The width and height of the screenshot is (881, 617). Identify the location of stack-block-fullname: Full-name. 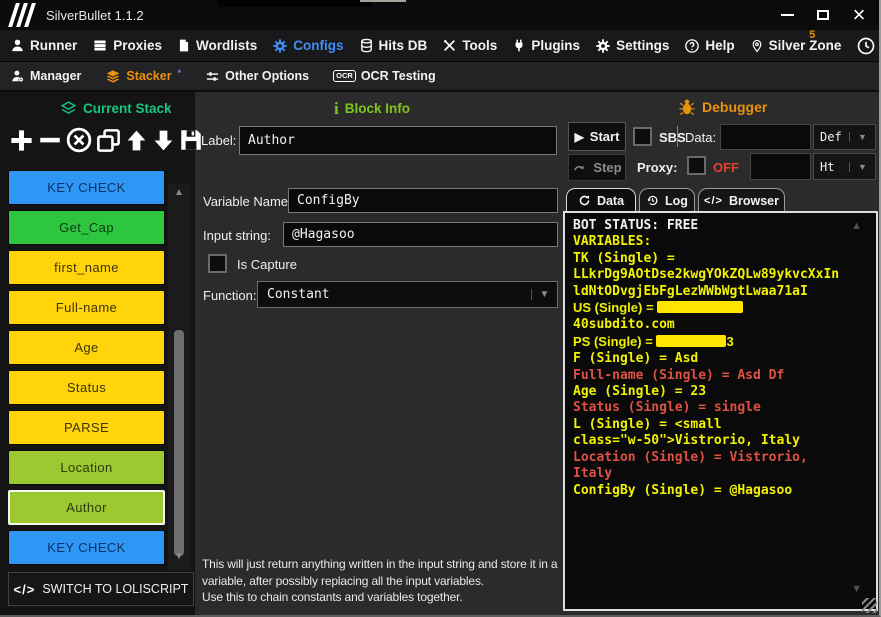
(86, 307).